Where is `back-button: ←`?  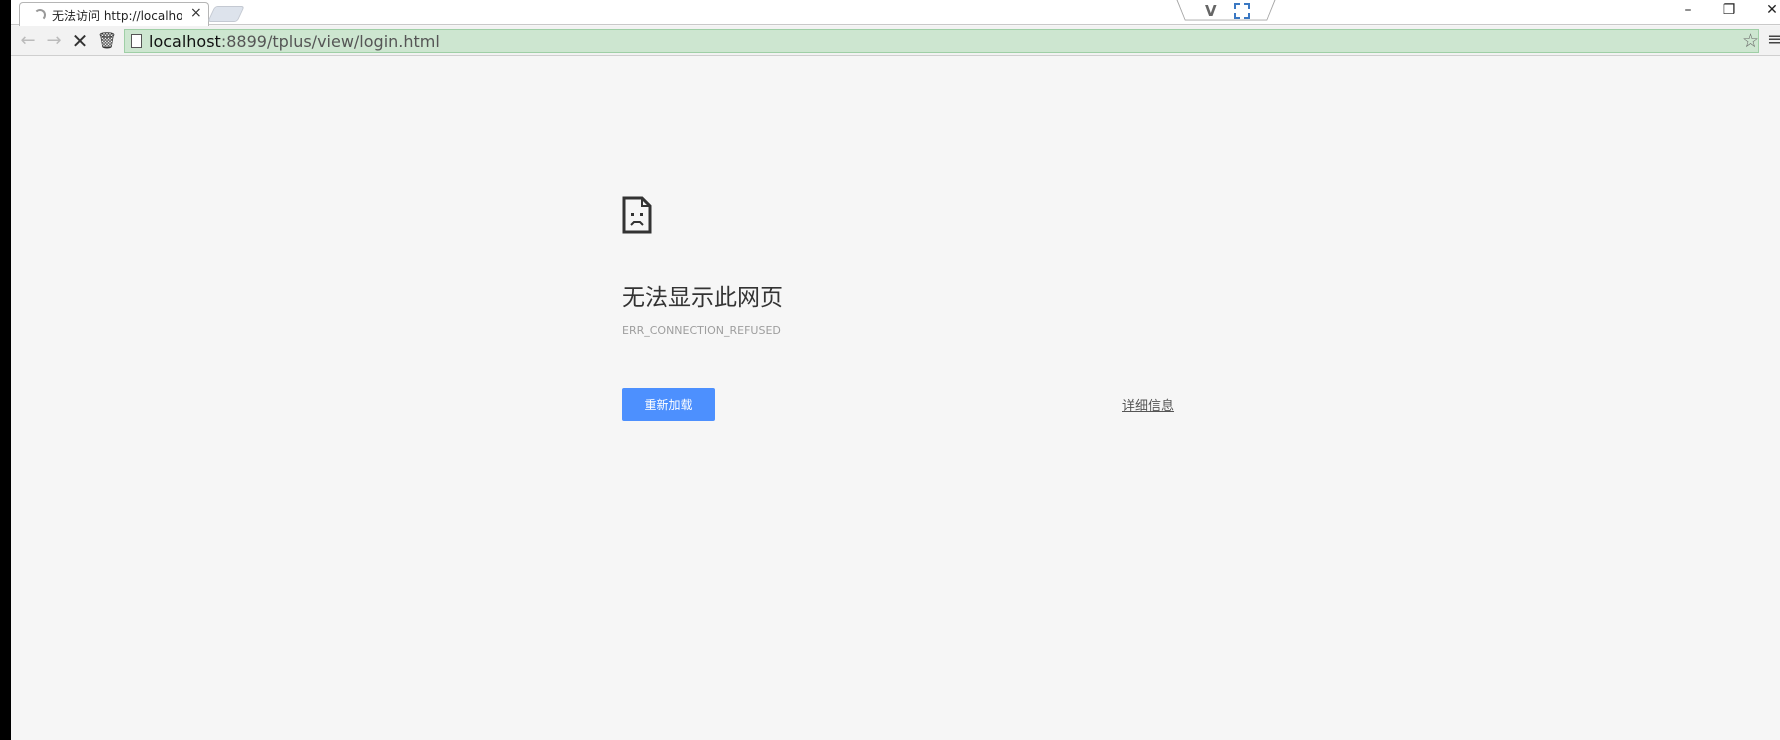
back-button: ← is located at coordinates (28, 41).